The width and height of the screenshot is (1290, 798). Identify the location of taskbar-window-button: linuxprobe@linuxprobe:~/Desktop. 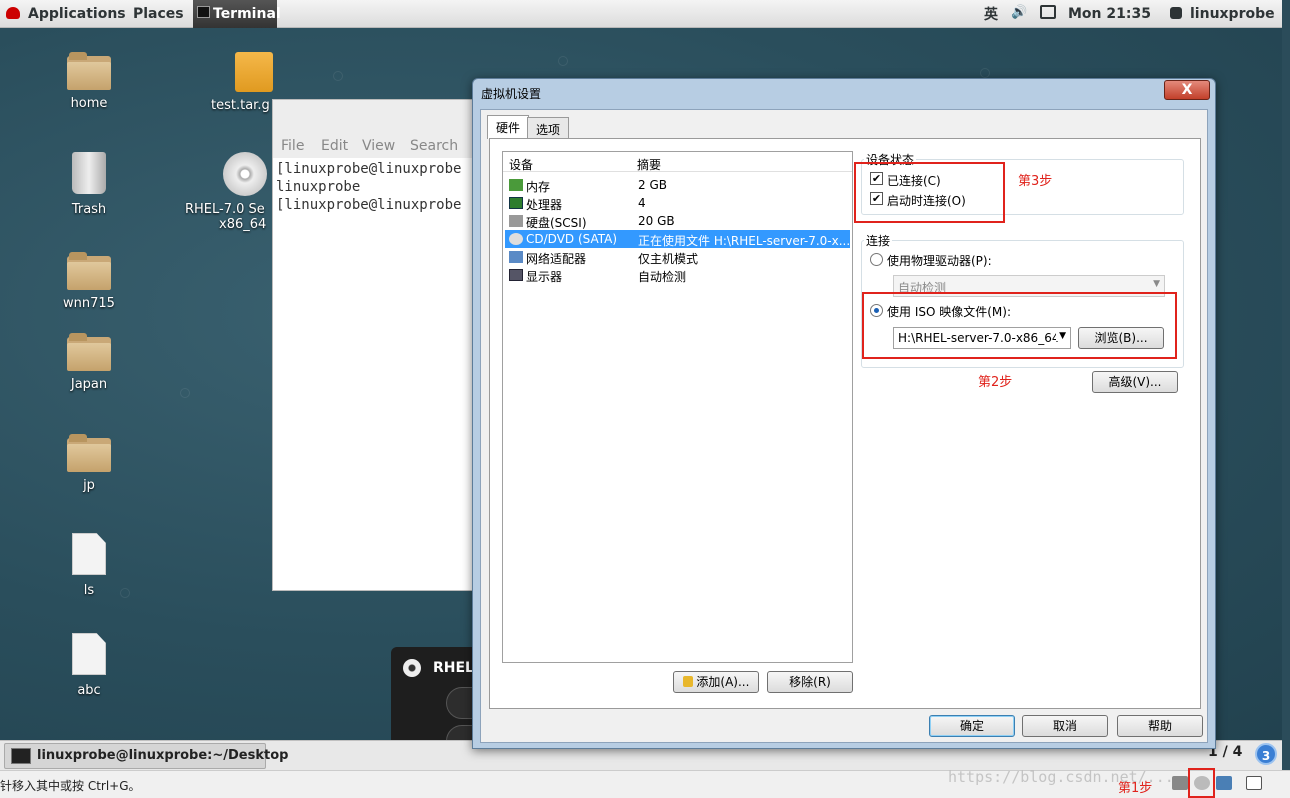
(146, 756).